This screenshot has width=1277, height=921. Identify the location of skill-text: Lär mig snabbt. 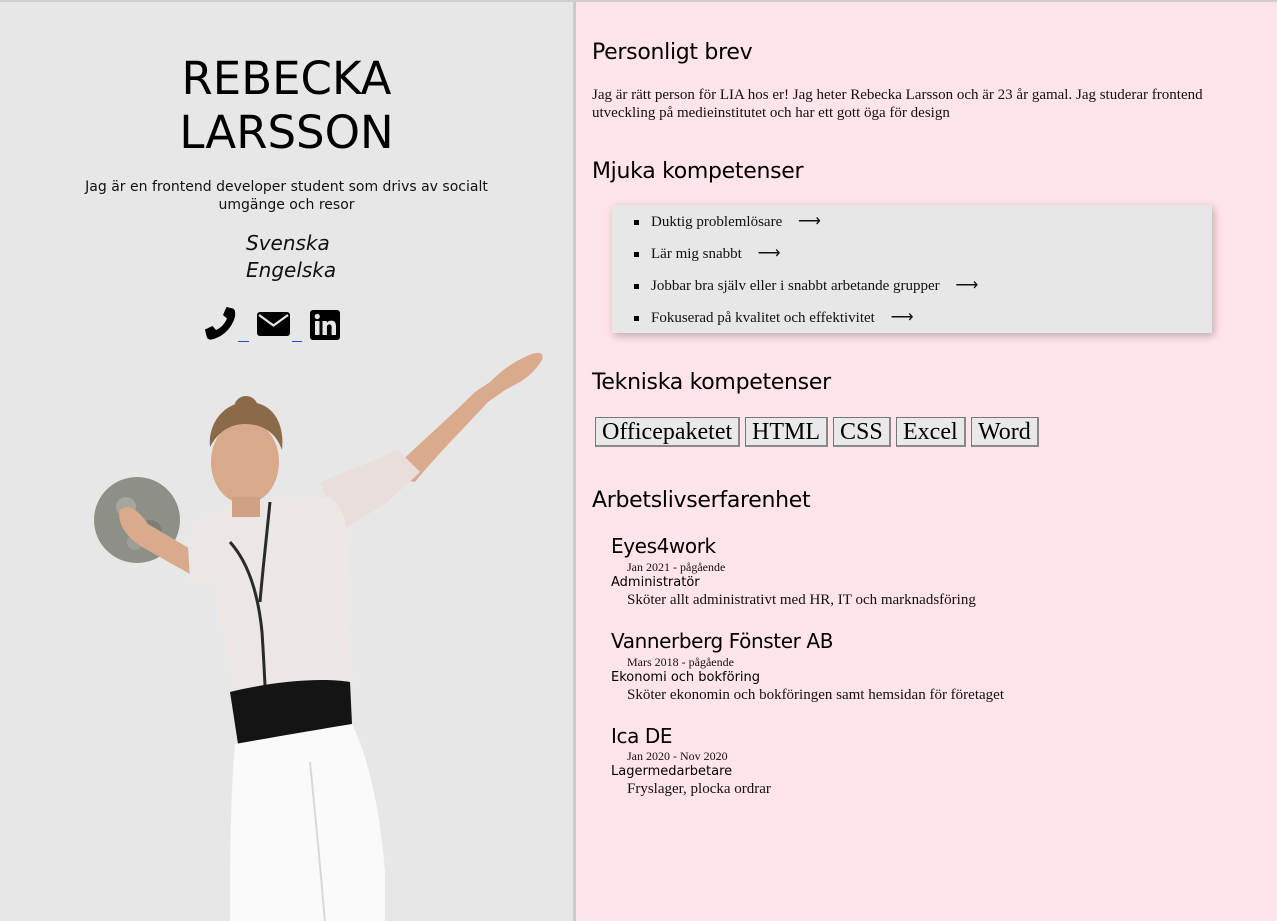
(696, 254).